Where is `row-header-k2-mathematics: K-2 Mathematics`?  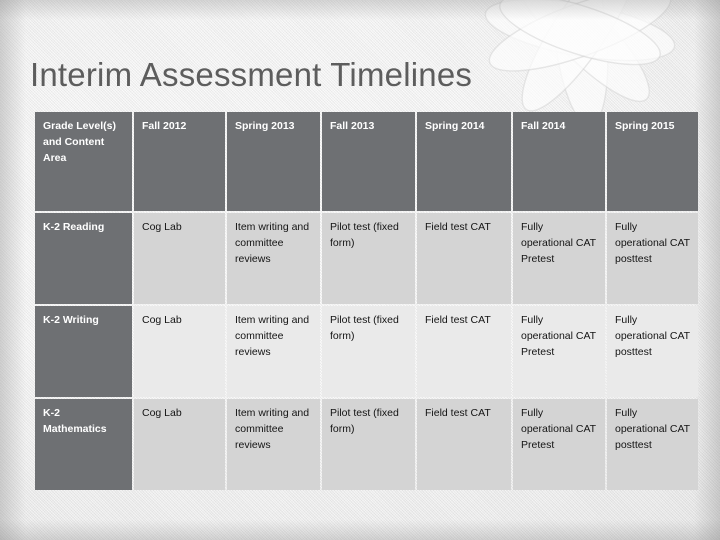
row-header-k2-mathematics: K-2 Mathematics is located at coordinates (83, 444).